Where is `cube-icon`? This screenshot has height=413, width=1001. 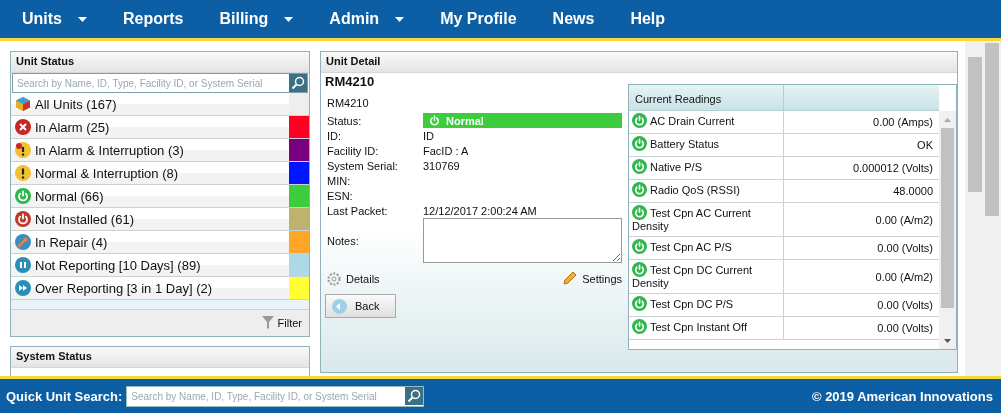
cube-icon is located at coordinates (23, 104).